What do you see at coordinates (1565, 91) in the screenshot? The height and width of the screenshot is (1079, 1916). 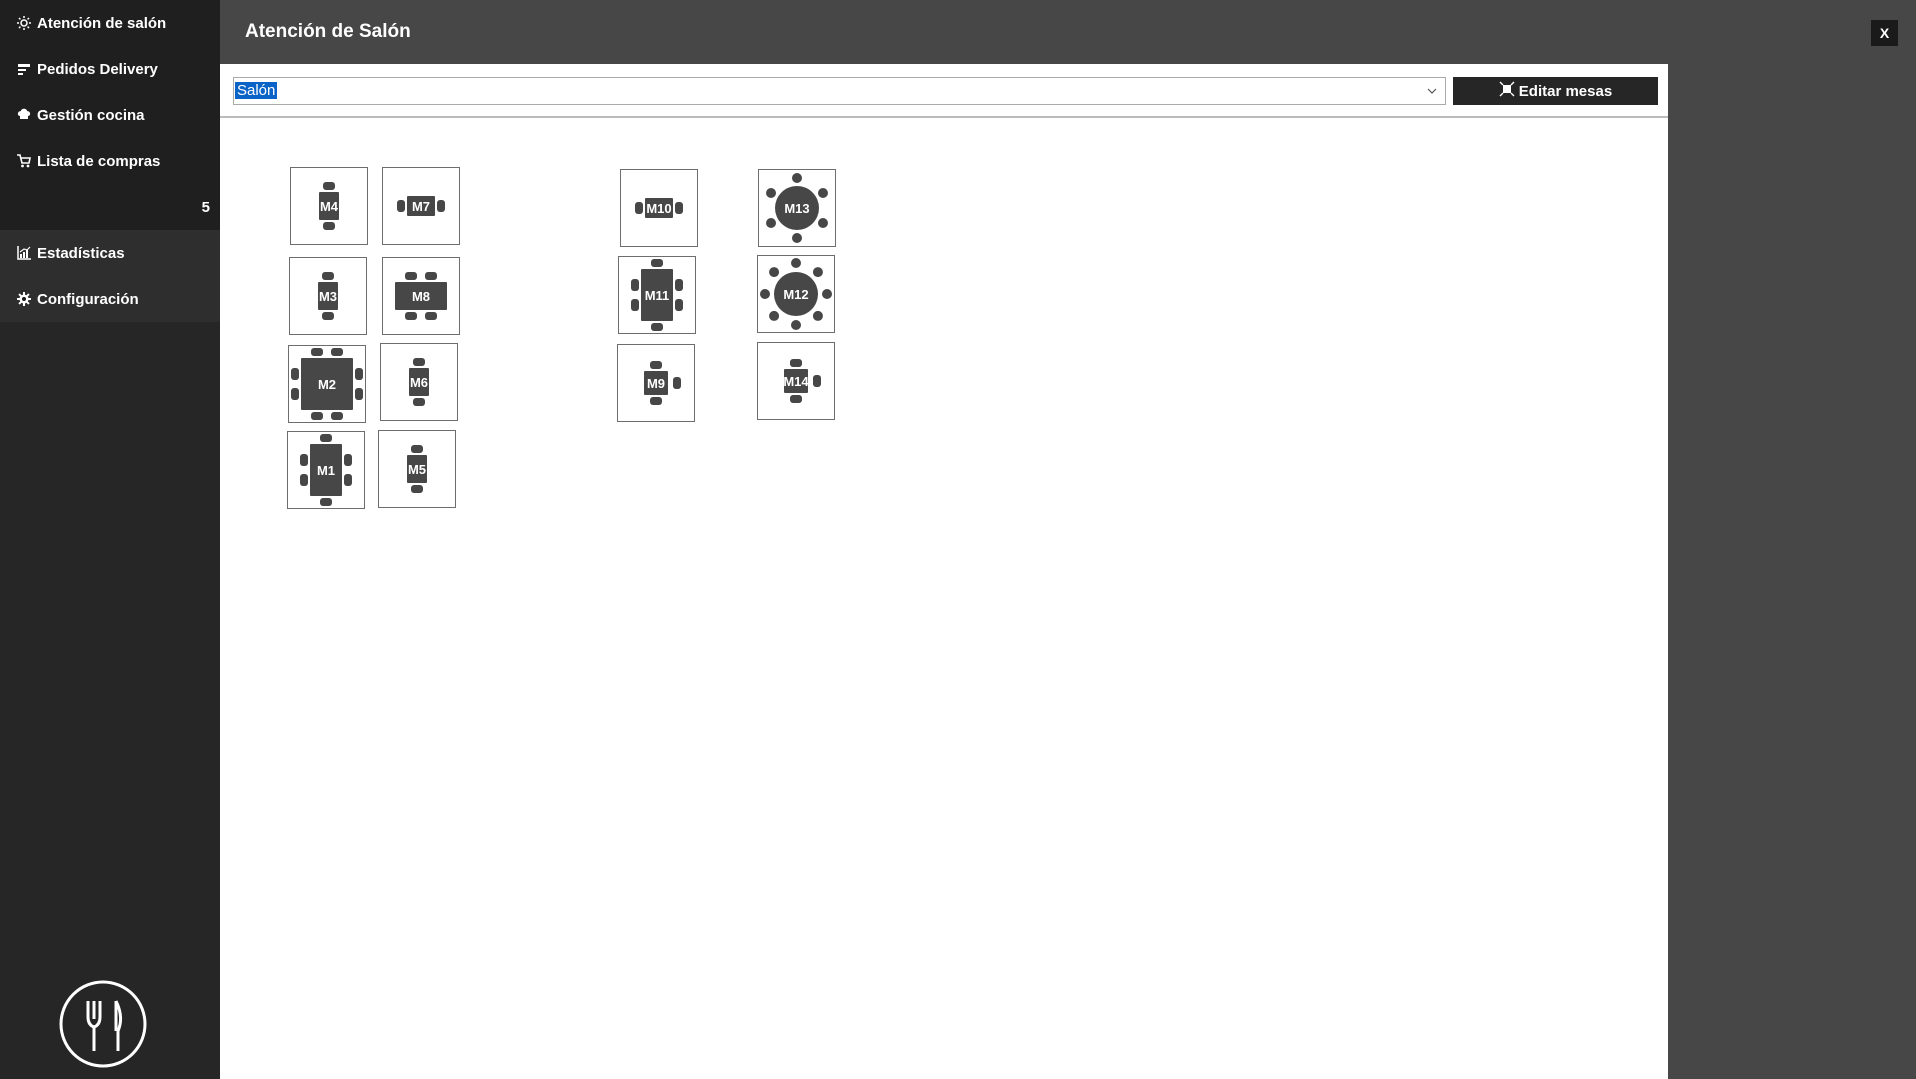 I see `edit-tables-label: Editar mesas` at bounding box center [1565, 91].